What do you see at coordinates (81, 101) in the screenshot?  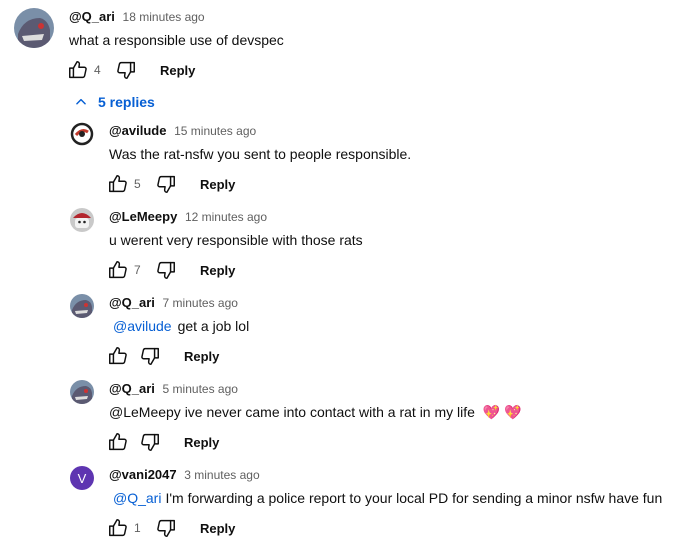 I see `chevron-up-icon` at bounding box center [81, 101].